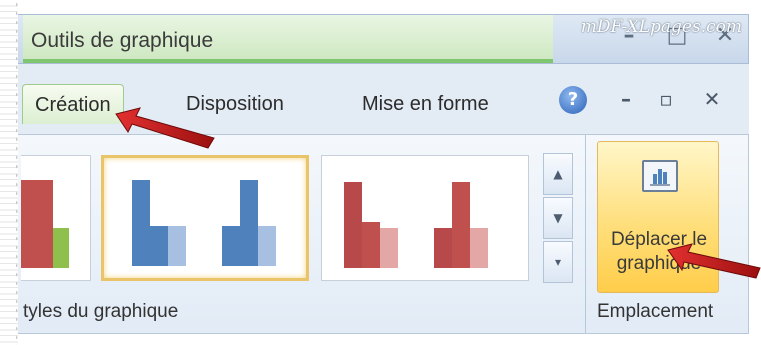 The image size is (761, 345). I want to click on watermark: mDF-XLpages.com, so click(661, 27).